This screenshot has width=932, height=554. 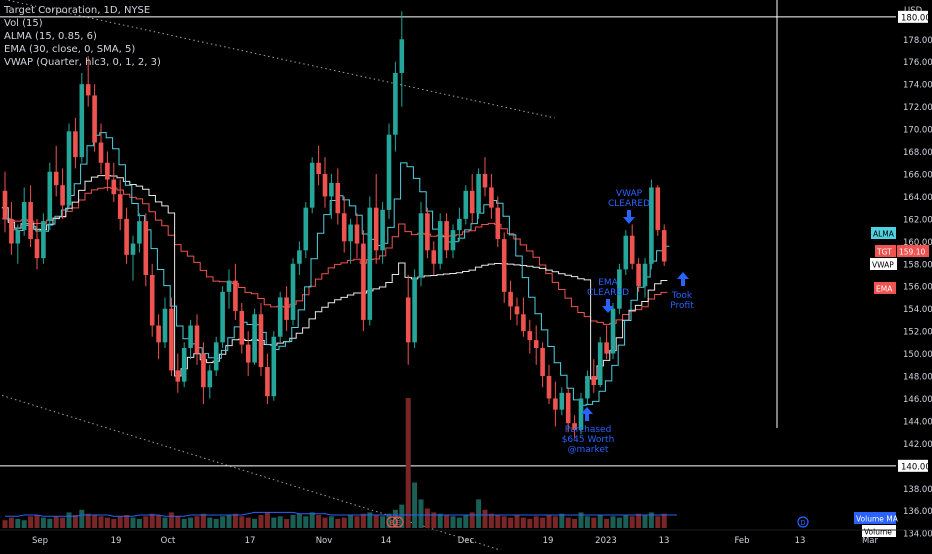 What do you see at coordinates (82, 49) in the screenshot?
I see `legend-ema: EMA (30, close, 0, SMA, 5)` at bounding box center [82, 49].